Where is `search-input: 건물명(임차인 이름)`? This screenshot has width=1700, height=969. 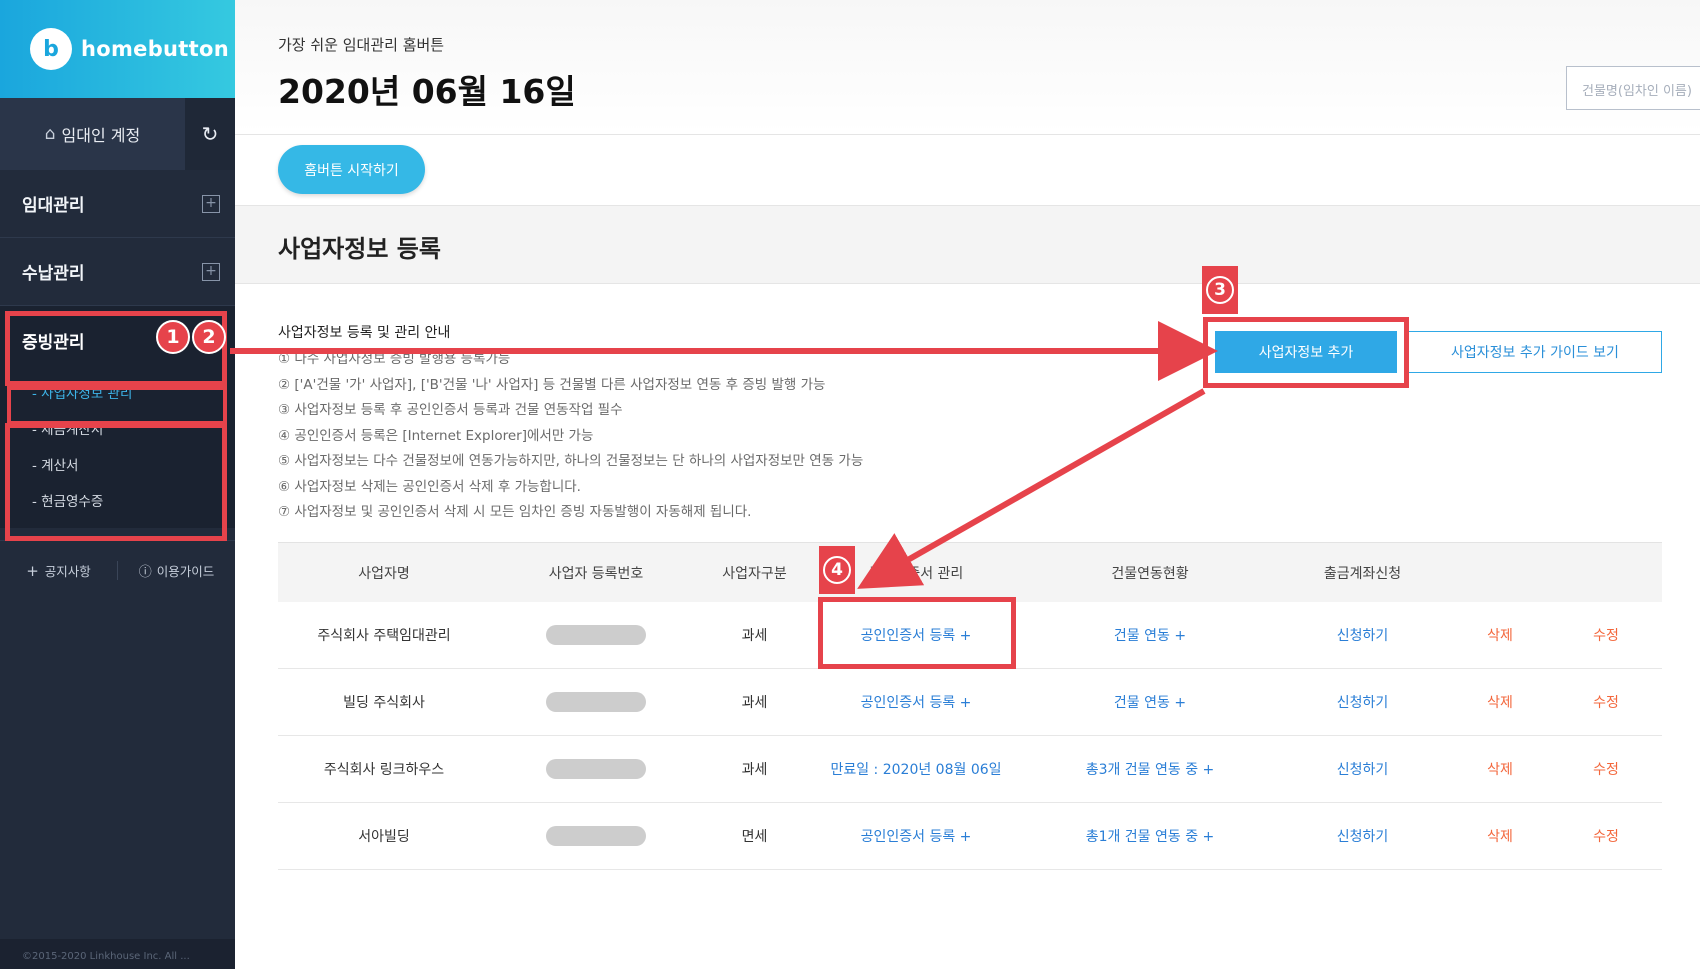 search-input: 건물명(임차인 이름) is located at coordinates (1633, 88).